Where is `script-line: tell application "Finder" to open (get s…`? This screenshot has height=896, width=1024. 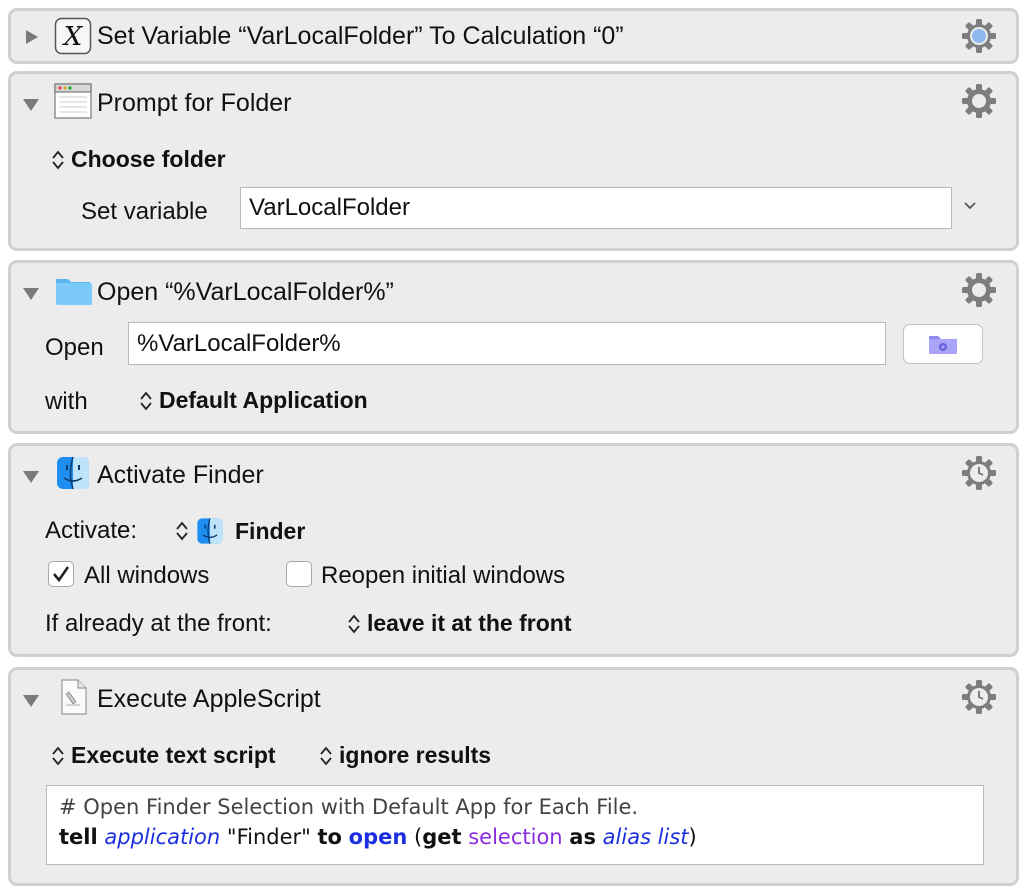 script-line: tell application "Finder" to open (get s… is located at coordinates (515, 837).